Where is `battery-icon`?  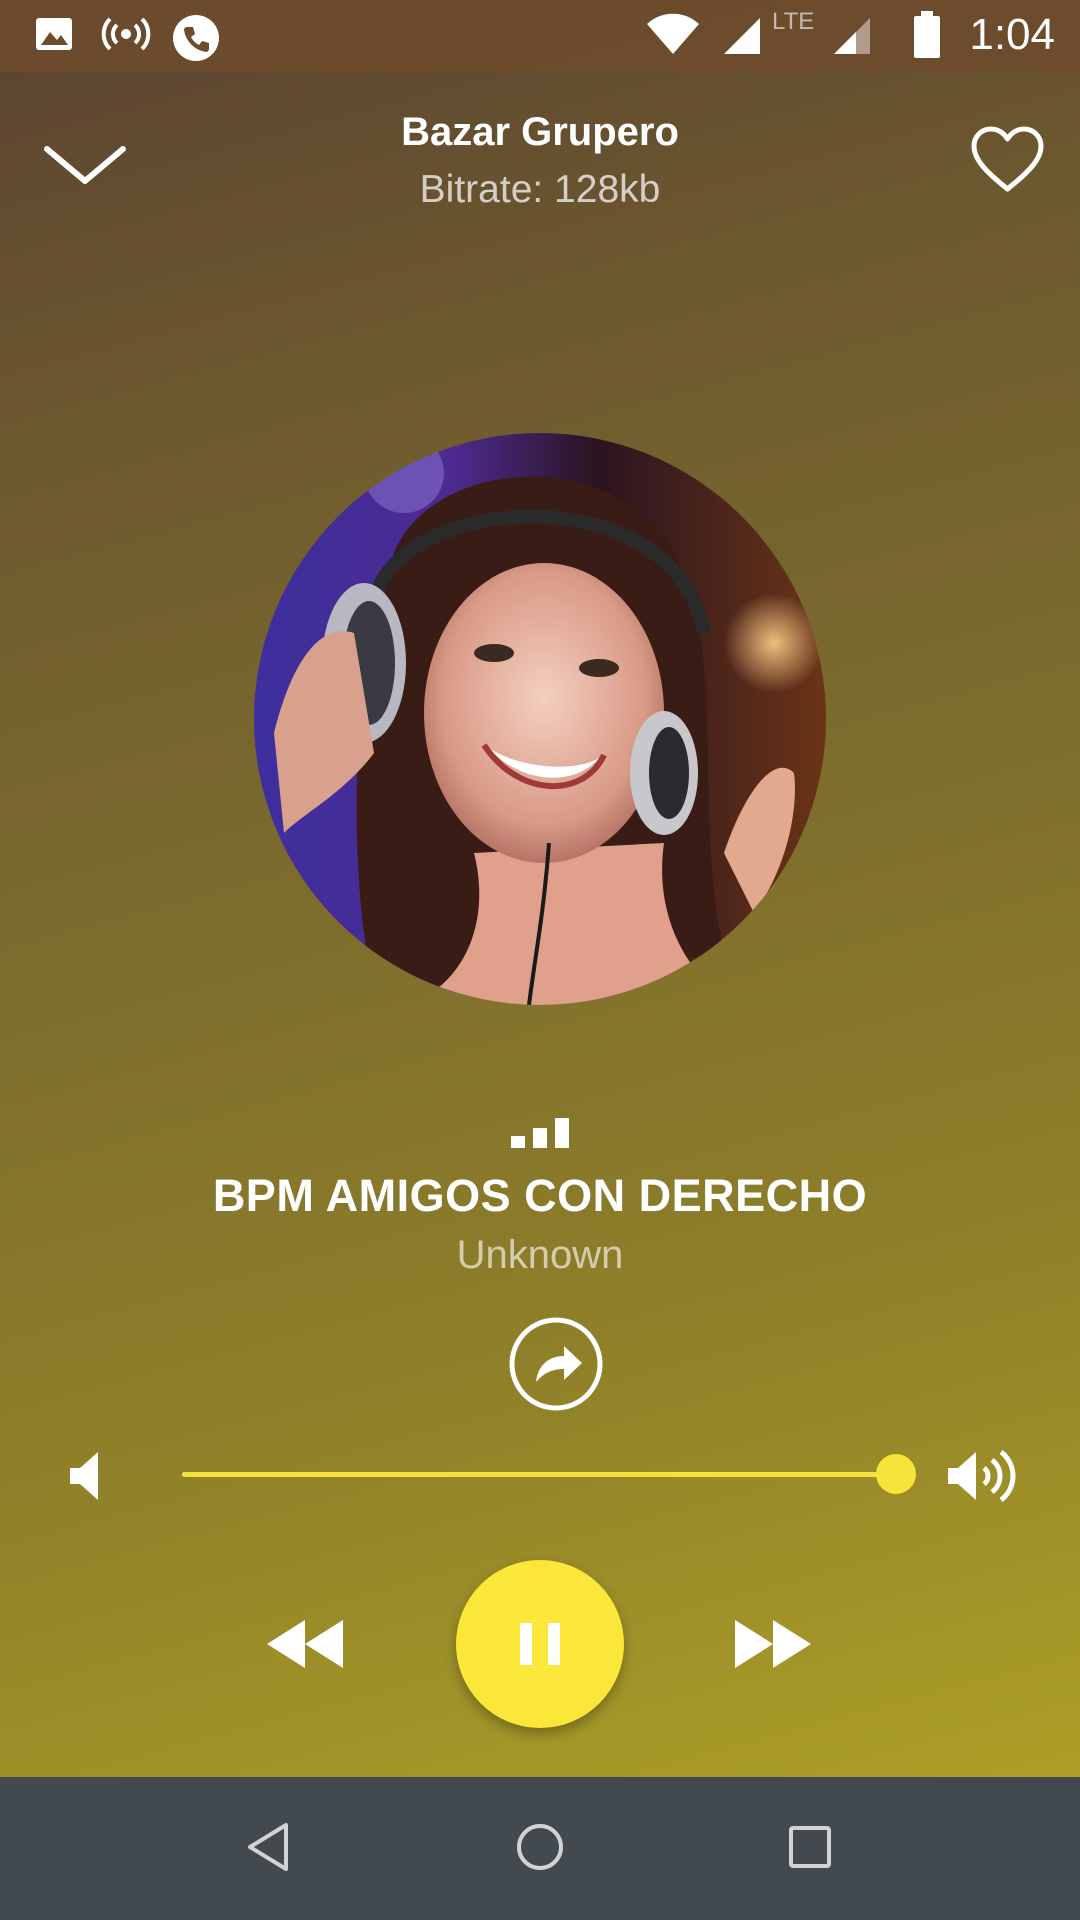 battery-icon is located at coordinates (927, 34).